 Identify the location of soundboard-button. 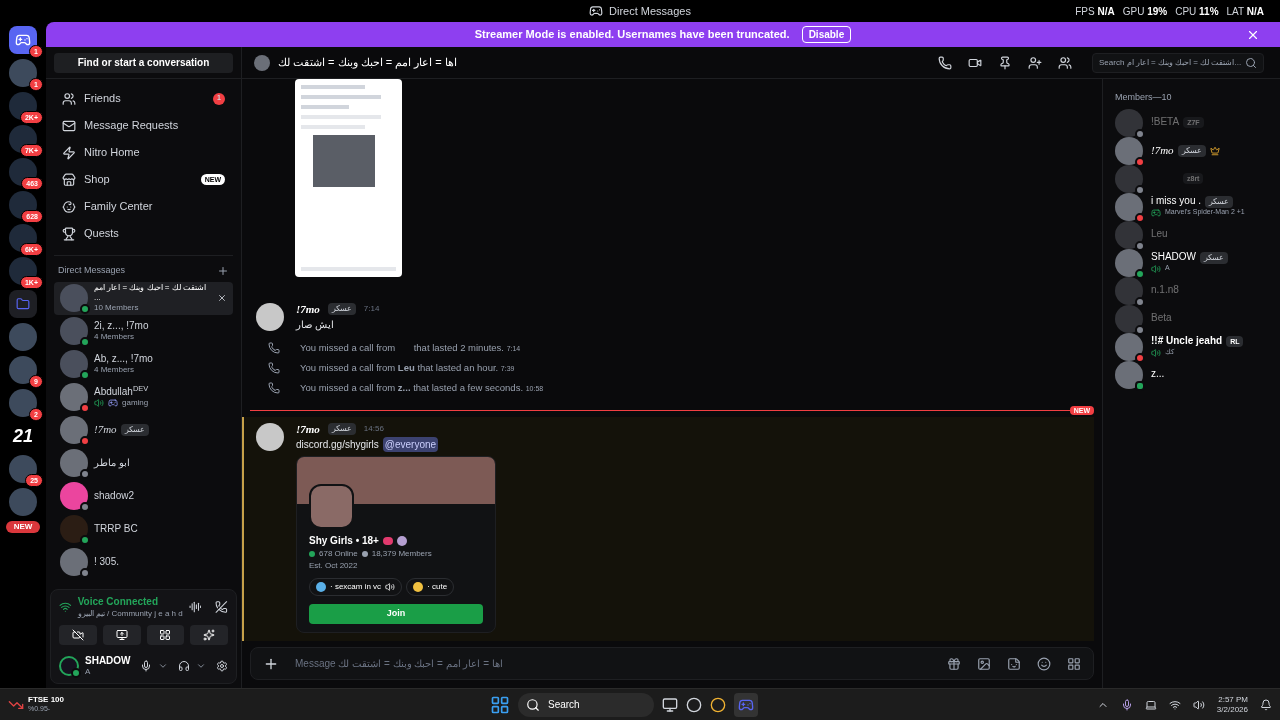
(209, 634).